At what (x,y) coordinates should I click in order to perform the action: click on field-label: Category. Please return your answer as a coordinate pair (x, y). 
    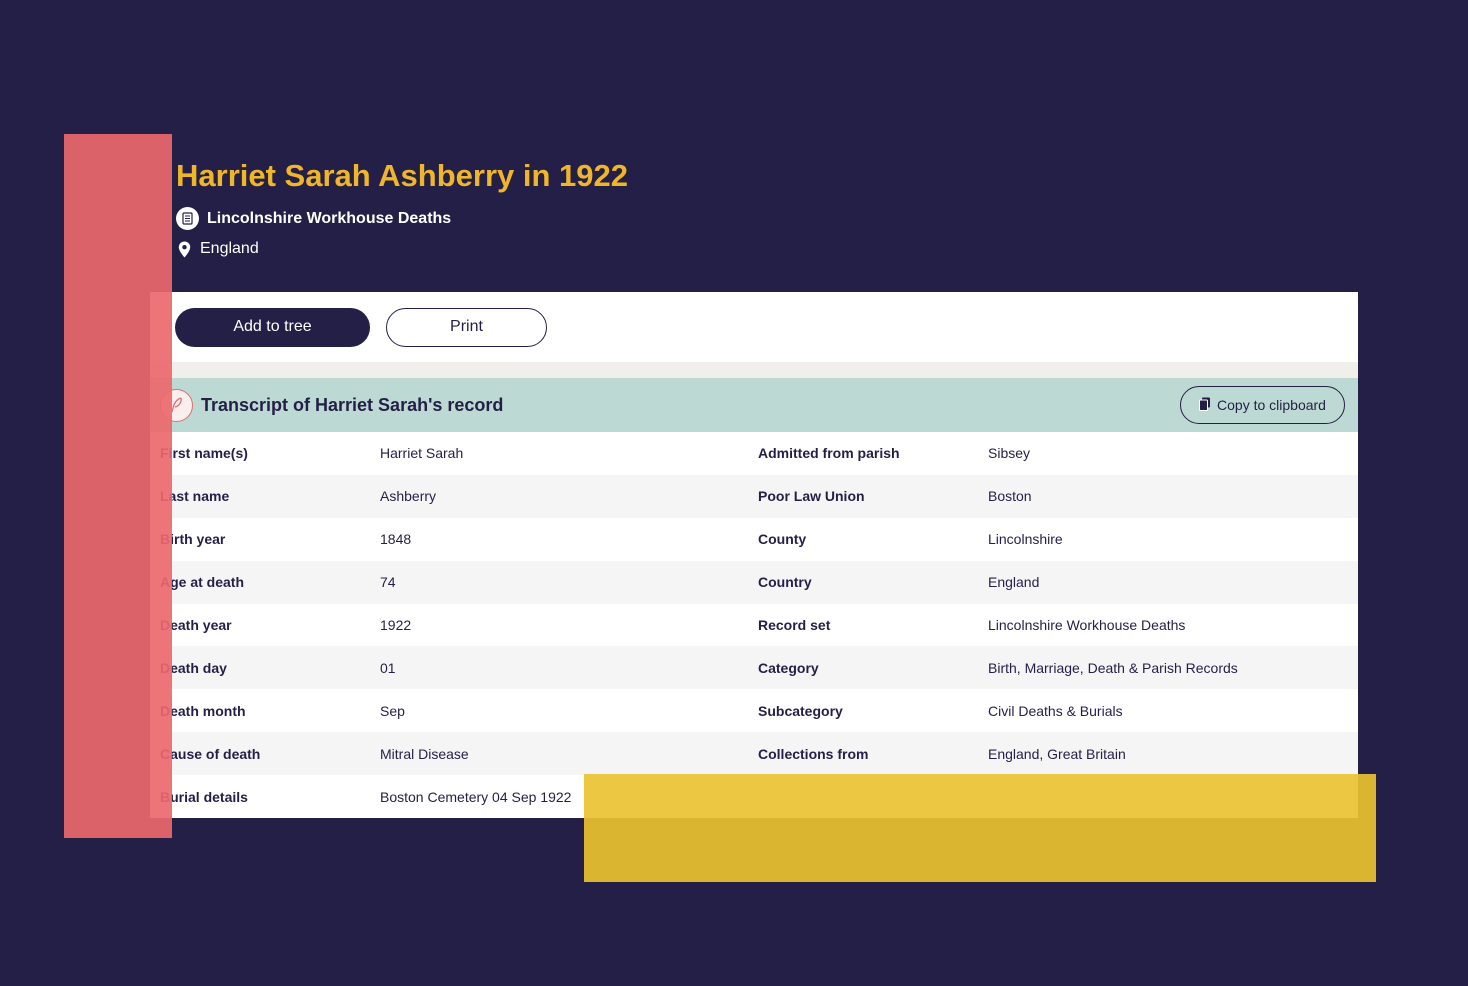
    Looking at the image, I should click on (788, 667).